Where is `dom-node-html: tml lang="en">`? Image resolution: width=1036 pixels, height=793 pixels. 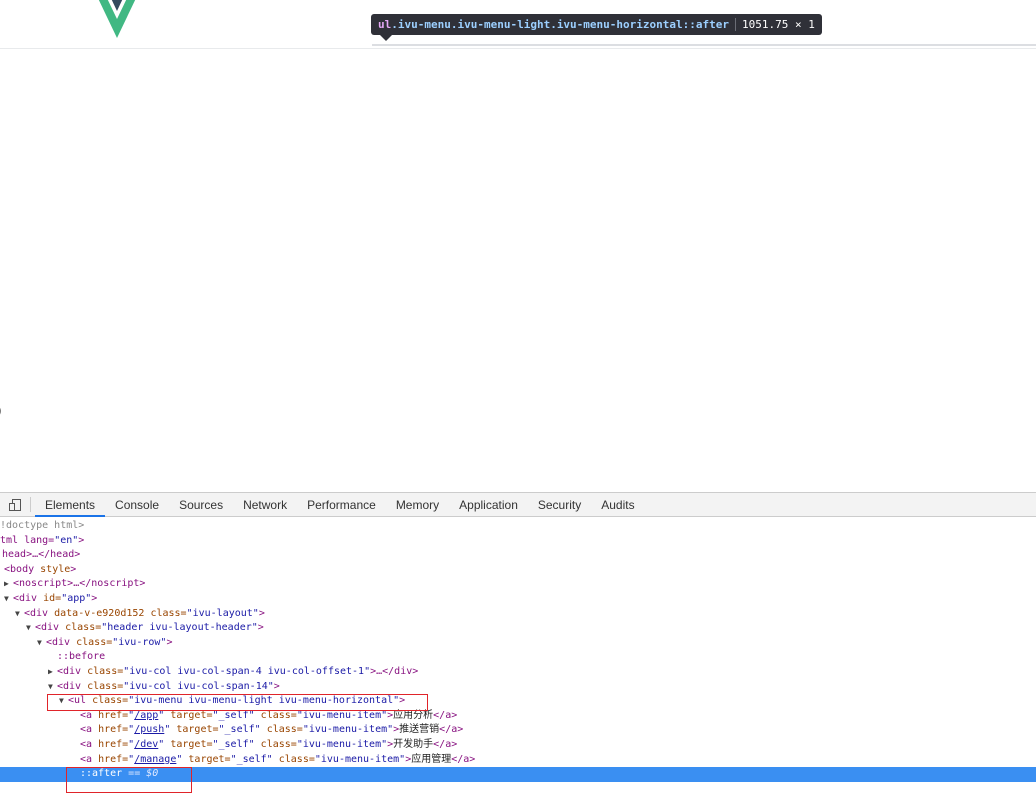
dom-node-html: tml lang="en"> is located at coordinates (518, 541).